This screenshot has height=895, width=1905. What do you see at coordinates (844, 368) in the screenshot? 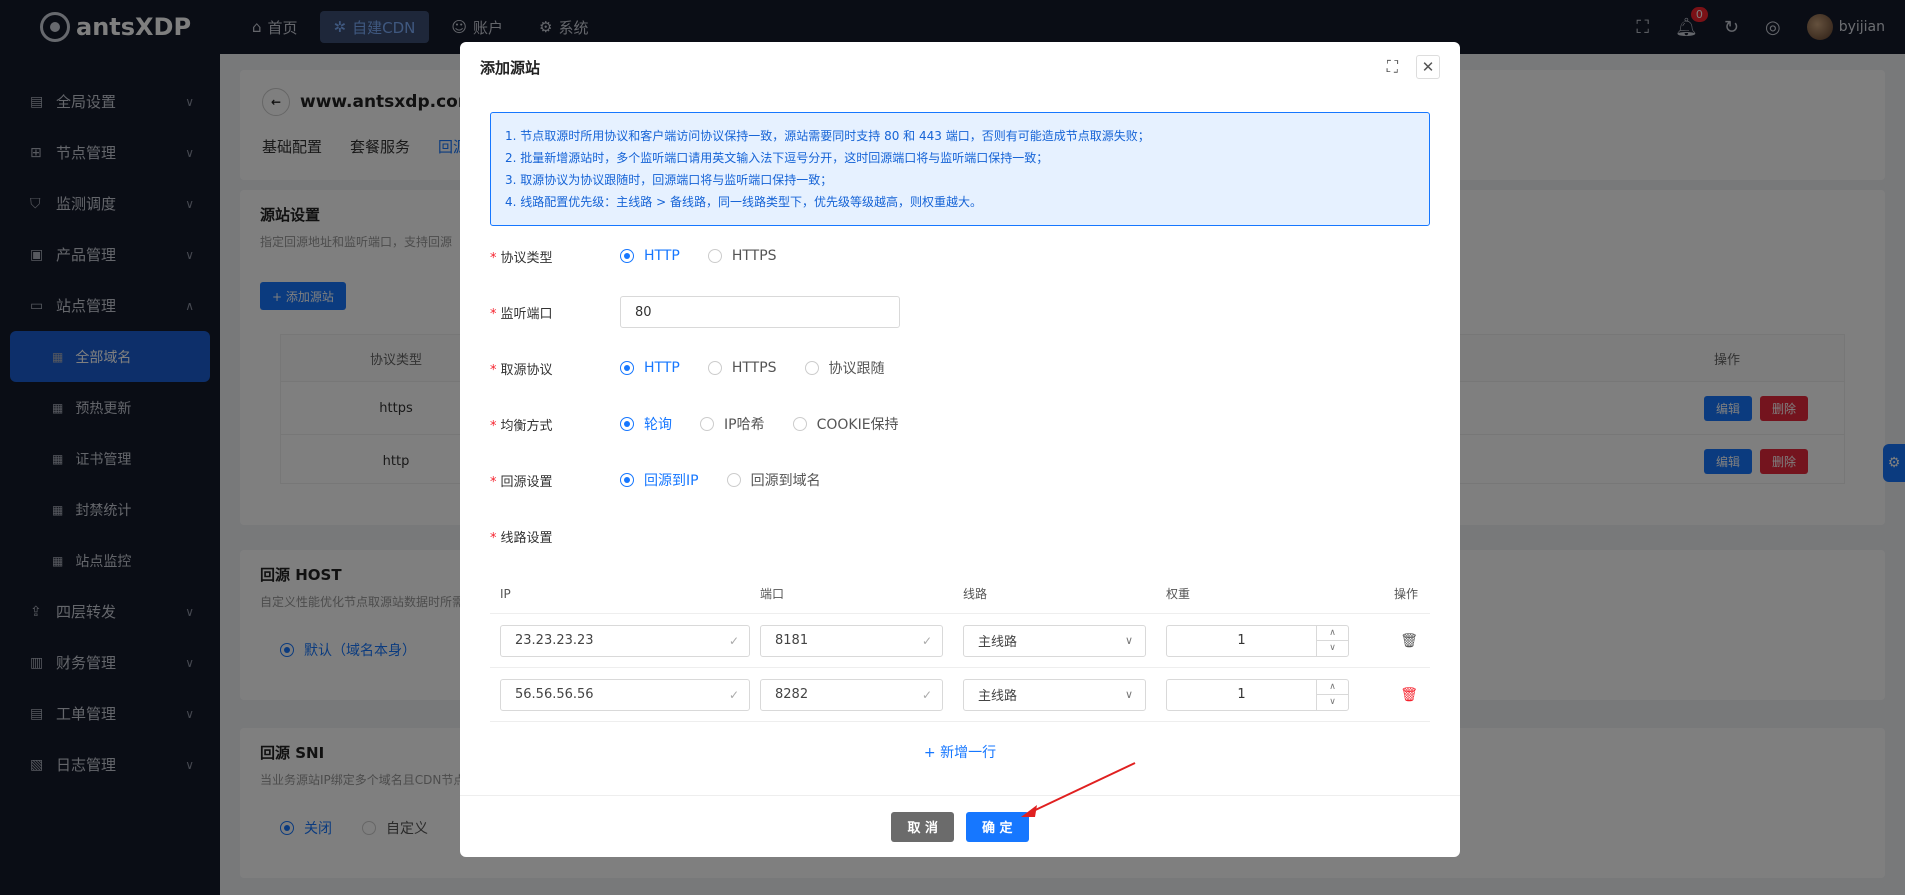
I see `origin-follow-radio: 协议跟随` at bounding box center [844, 368].